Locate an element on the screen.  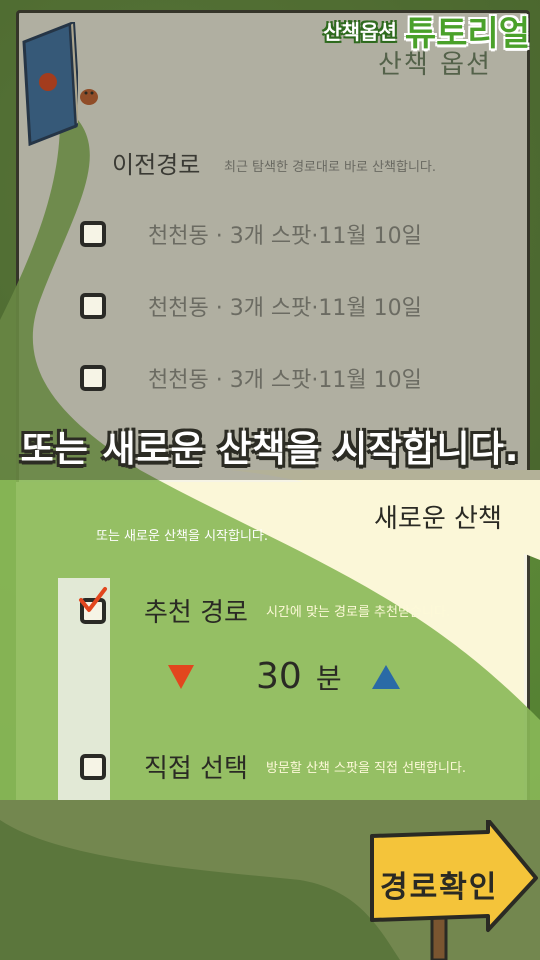
manual-checkbox is located at coordinates (93, 766).